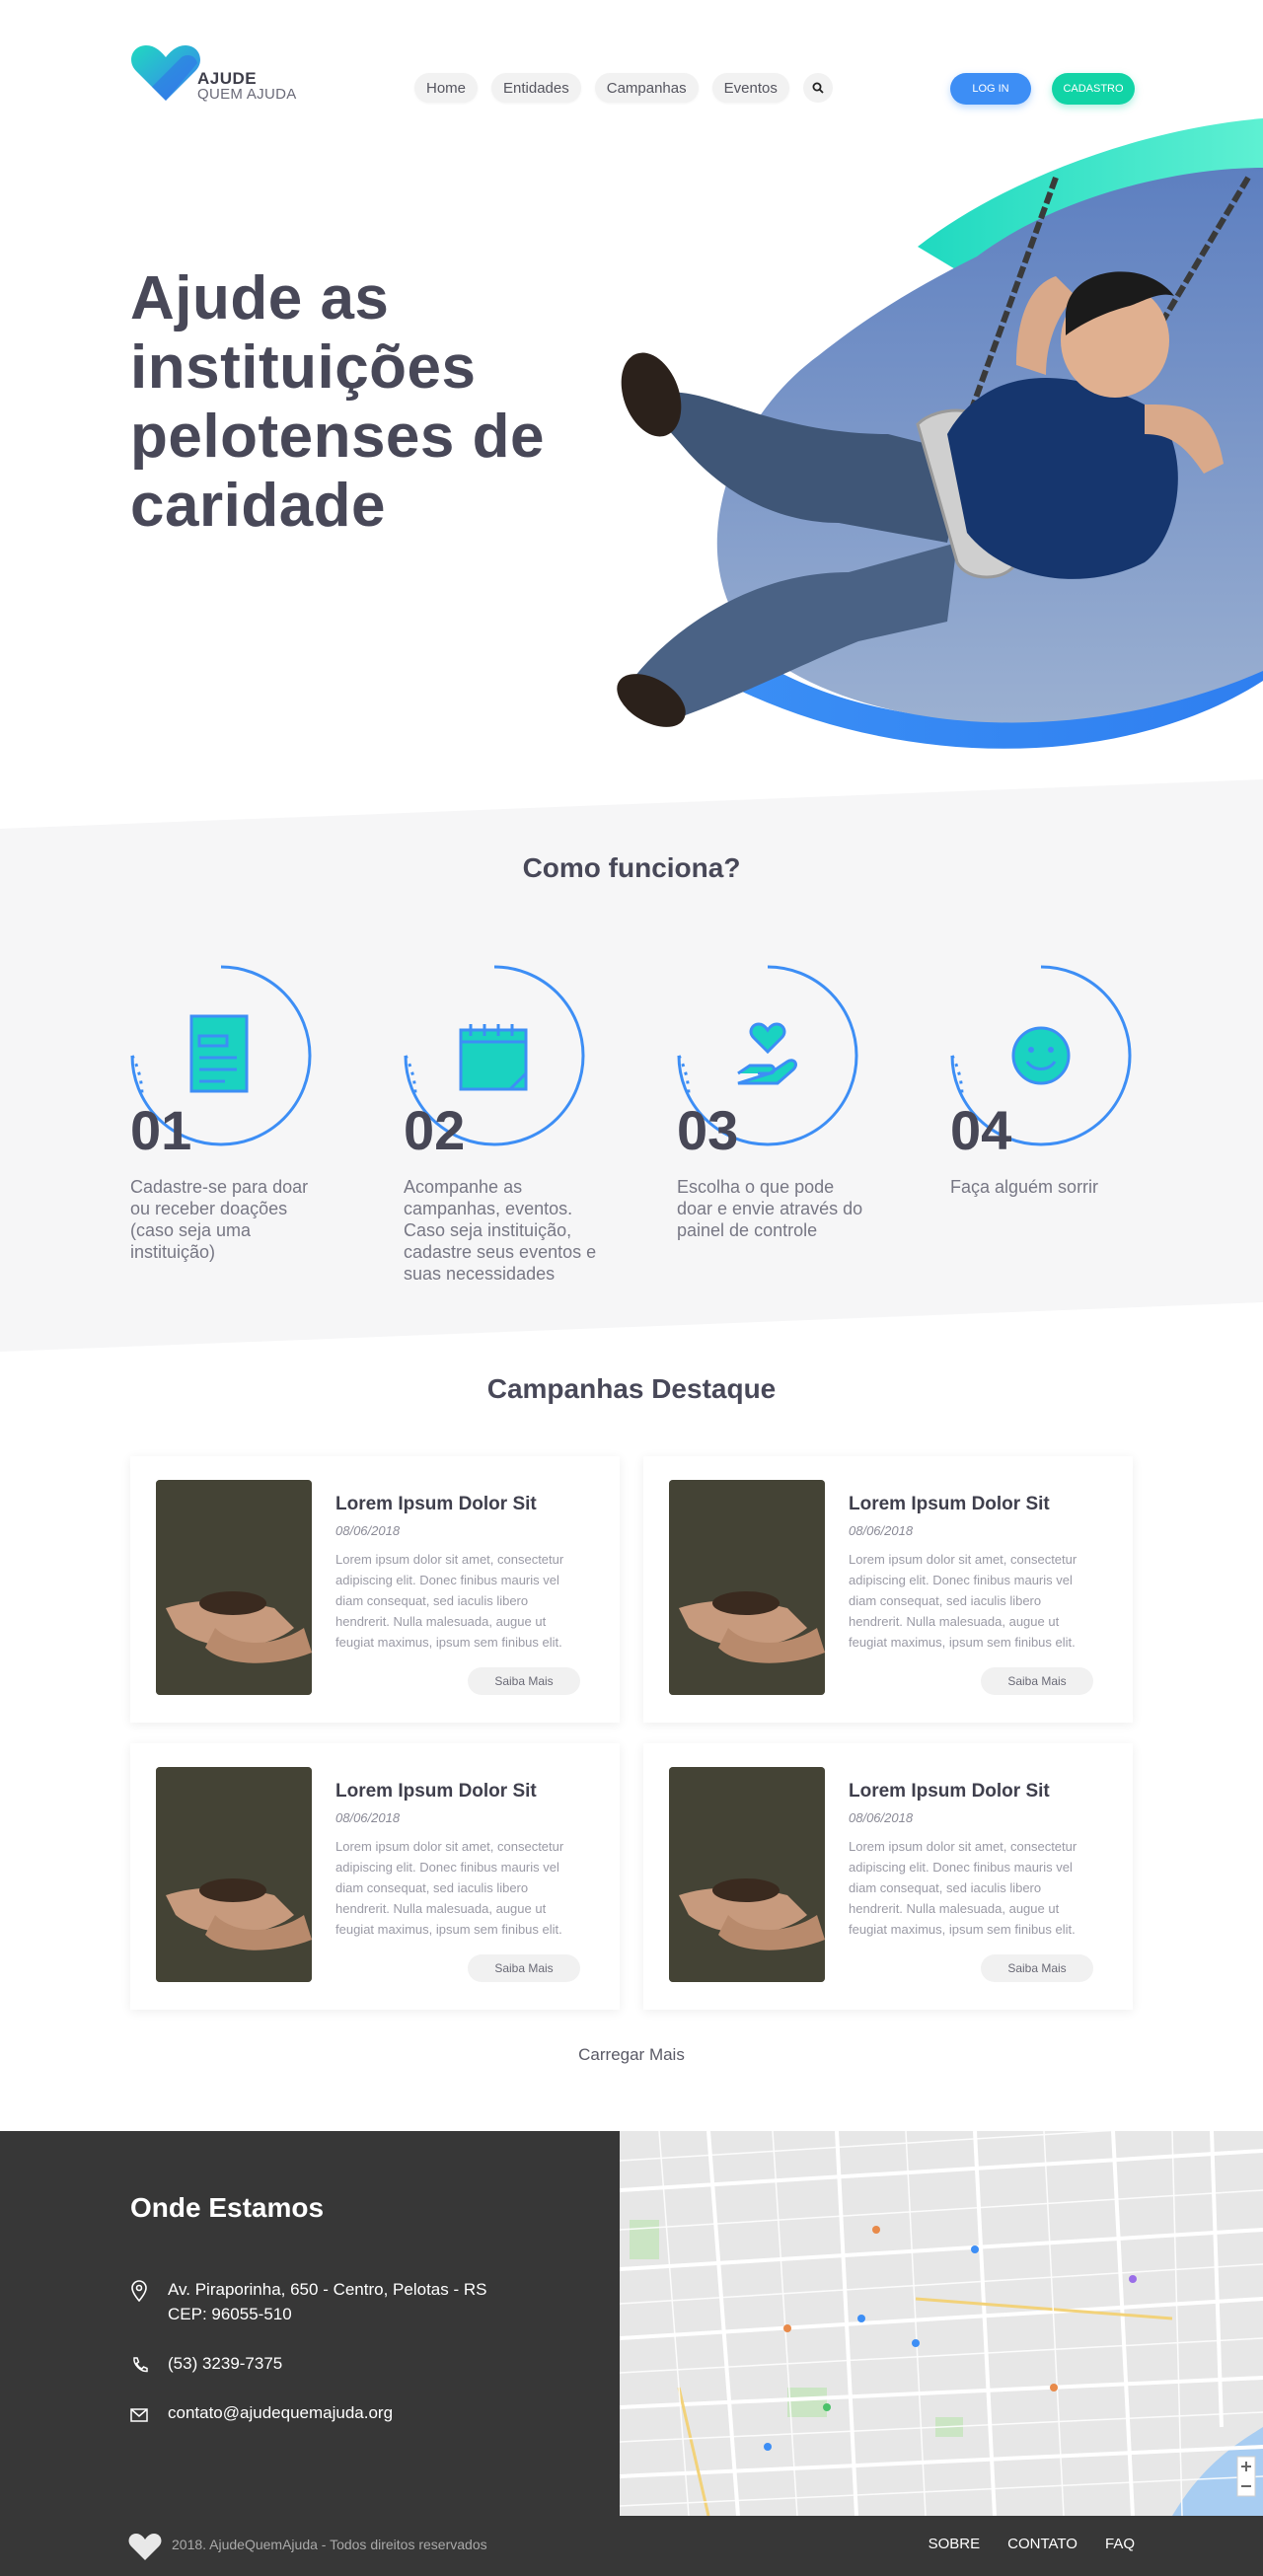 This screenshot has height=2576, width=1263. What do you see at coordinates (536, 88) in the screenshot?
I see `nav-entidades: Entidades` at bounding box center [536, 88].